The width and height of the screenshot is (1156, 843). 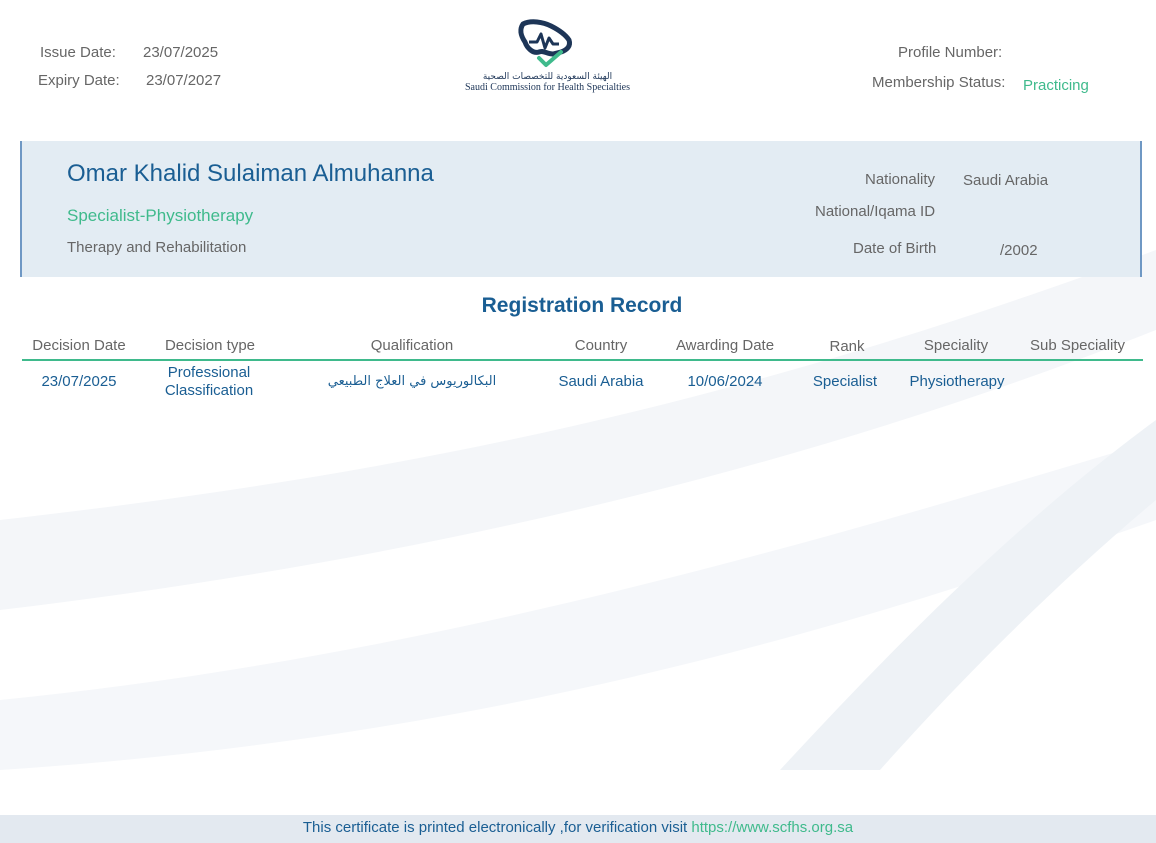 I want to click on cell-country: Saudi Arabia, so click(x=601, y=381).